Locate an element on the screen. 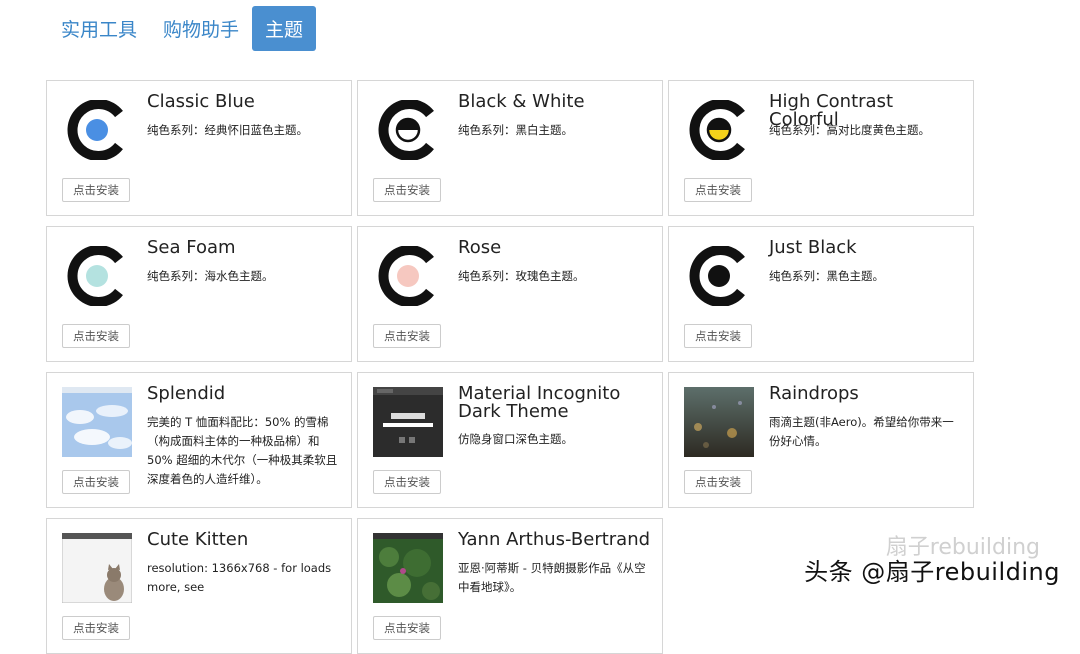  theme-description: 纯色系列：黑白主题。 is located at coordinates (555, 130).